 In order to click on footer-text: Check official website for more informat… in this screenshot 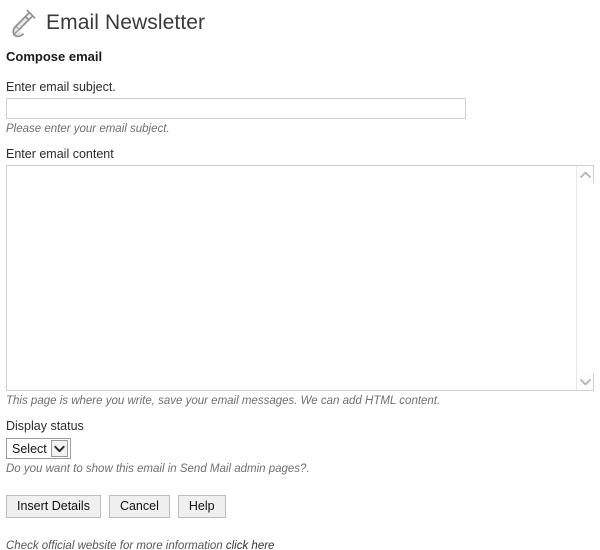, I will do `click(114, 545)`.